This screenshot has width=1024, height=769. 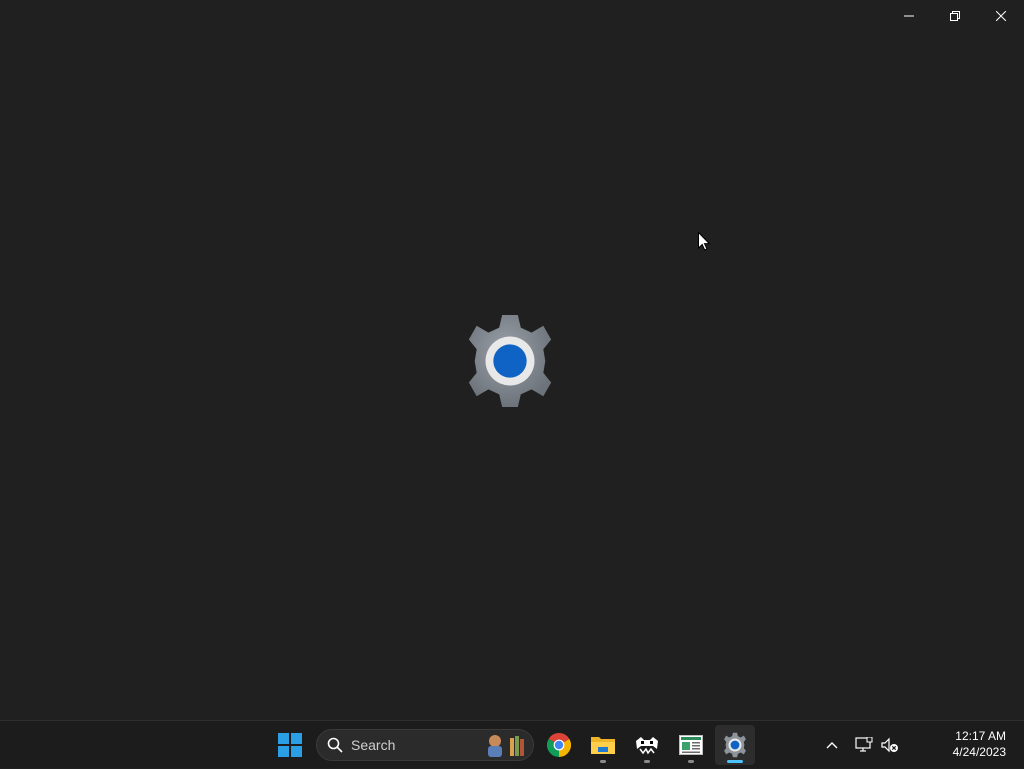 I want to click on taskbar-app-news, so click(x=691, y=745).